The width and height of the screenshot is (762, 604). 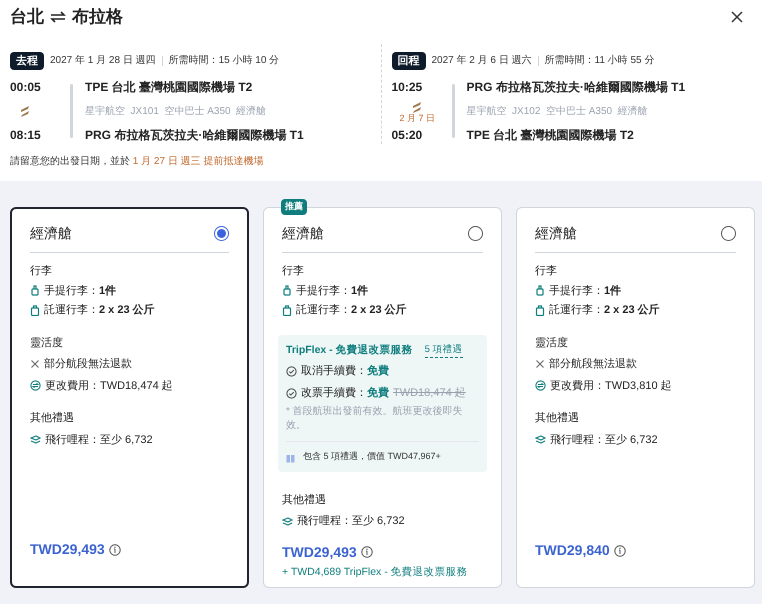 What do you see at coordinates (176, 111) in the screenshot?
I see `flight-info: 星宇航空 JX101 空中巴士 A350 經濟艙` at bounding box center [176, 111].